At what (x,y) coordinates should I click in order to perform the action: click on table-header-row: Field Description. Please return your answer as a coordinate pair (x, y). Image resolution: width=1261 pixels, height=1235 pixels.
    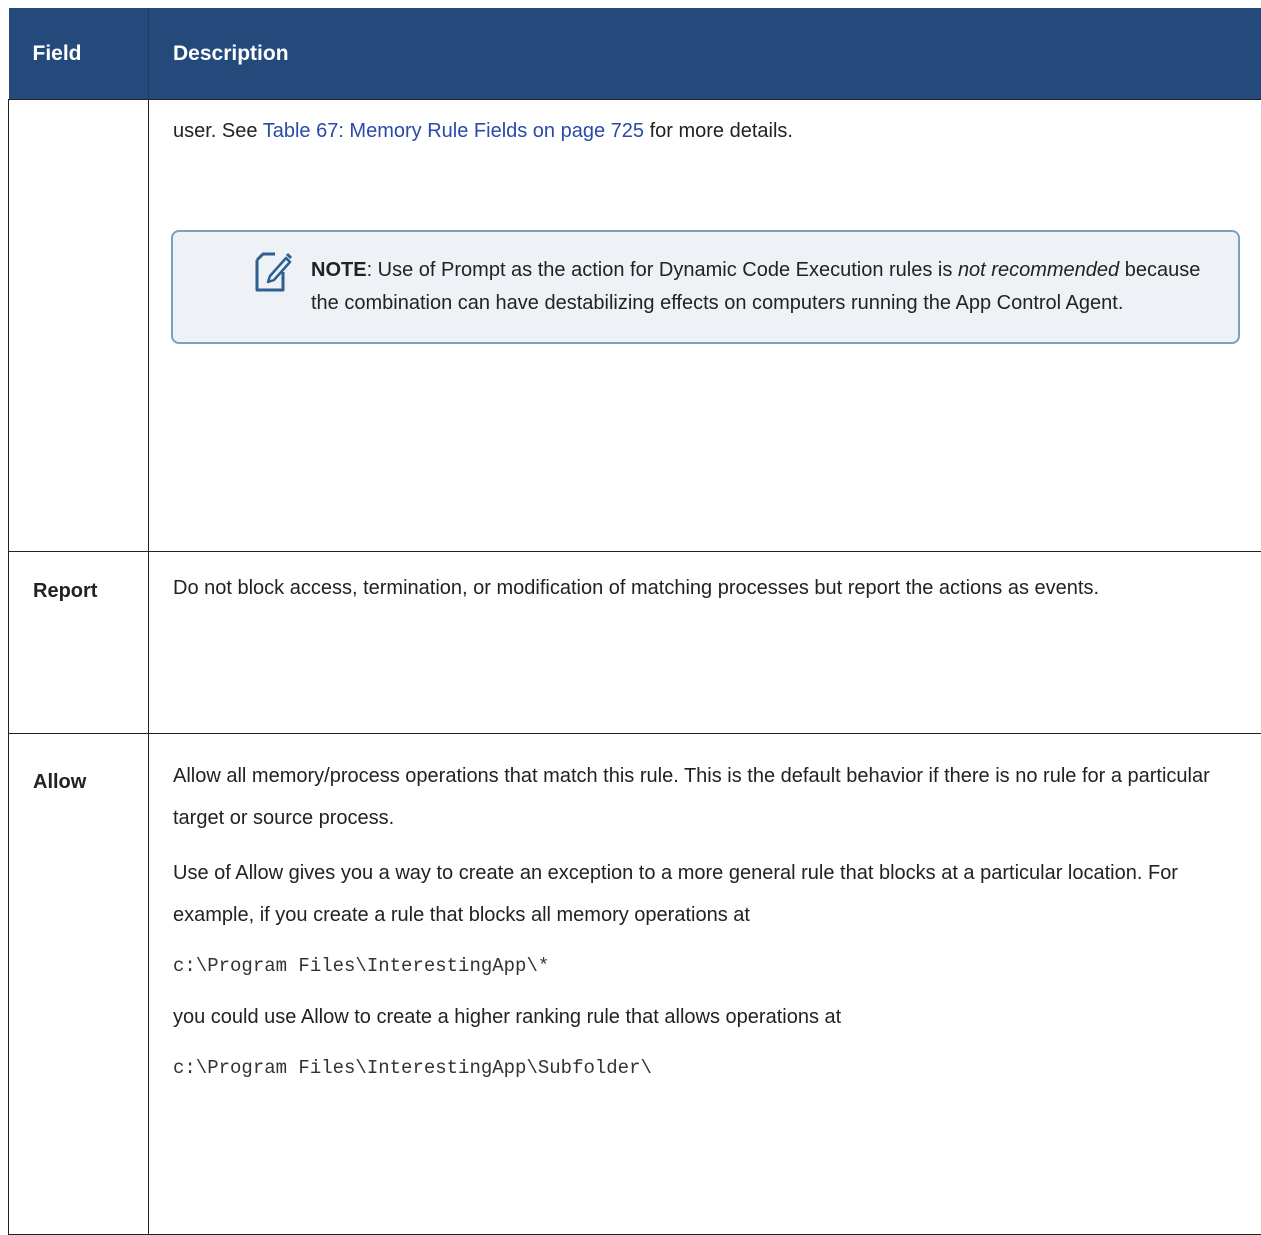
    Looking at the image, I should click on (635, 54).